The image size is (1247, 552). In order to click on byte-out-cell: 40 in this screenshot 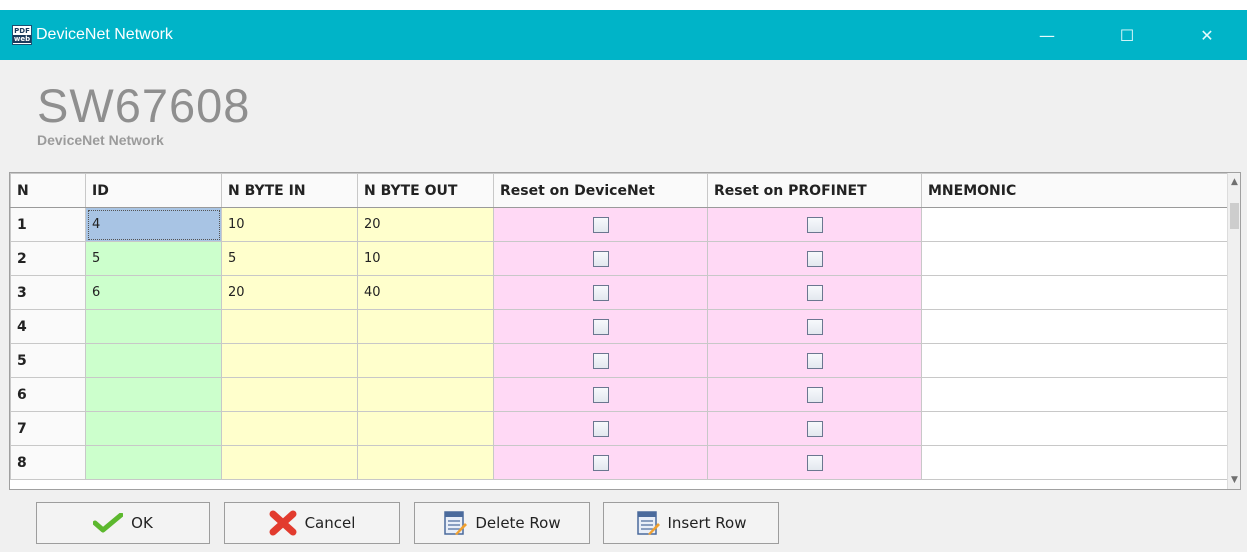, I will do `click(425, 292)`.